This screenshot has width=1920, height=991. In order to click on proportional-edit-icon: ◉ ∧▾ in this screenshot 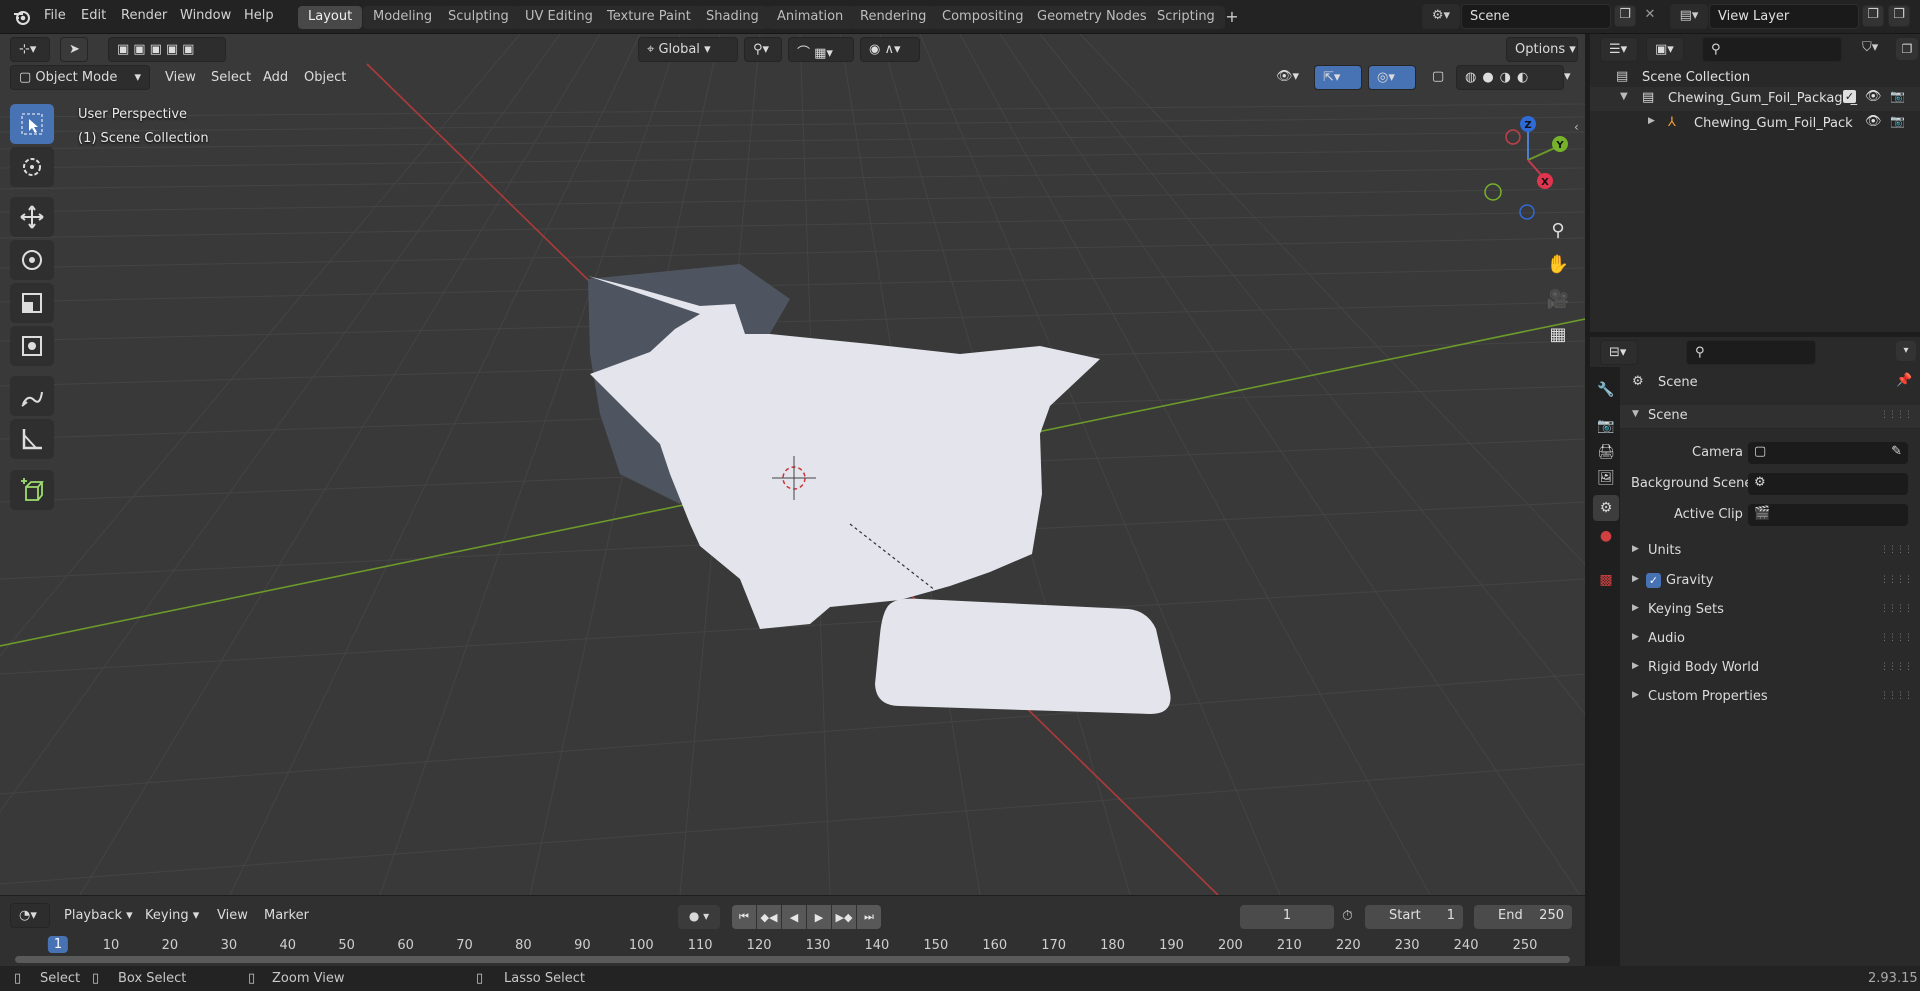, I will do `click(890, 49)`.